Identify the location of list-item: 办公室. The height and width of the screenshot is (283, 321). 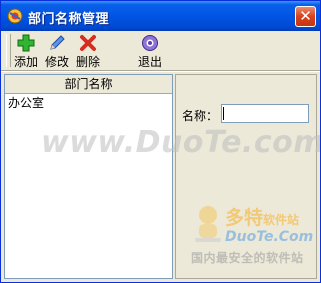
(88, 103).